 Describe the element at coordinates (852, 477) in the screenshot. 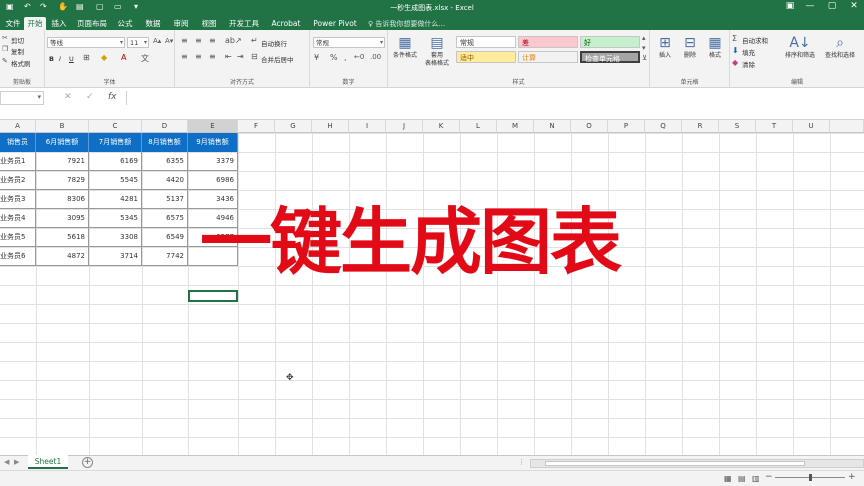

I see `zoom-in-icon: +` at that location.